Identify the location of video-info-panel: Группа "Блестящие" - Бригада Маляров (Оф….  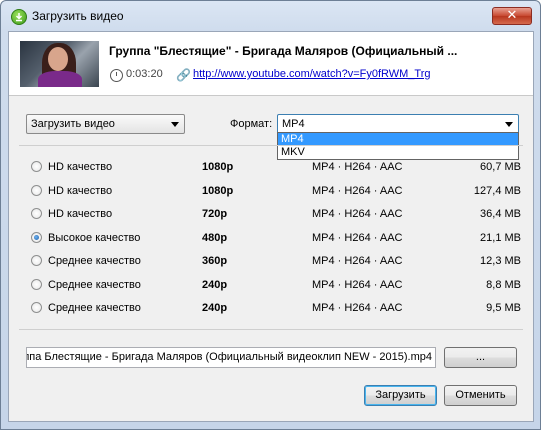
(271, 64).